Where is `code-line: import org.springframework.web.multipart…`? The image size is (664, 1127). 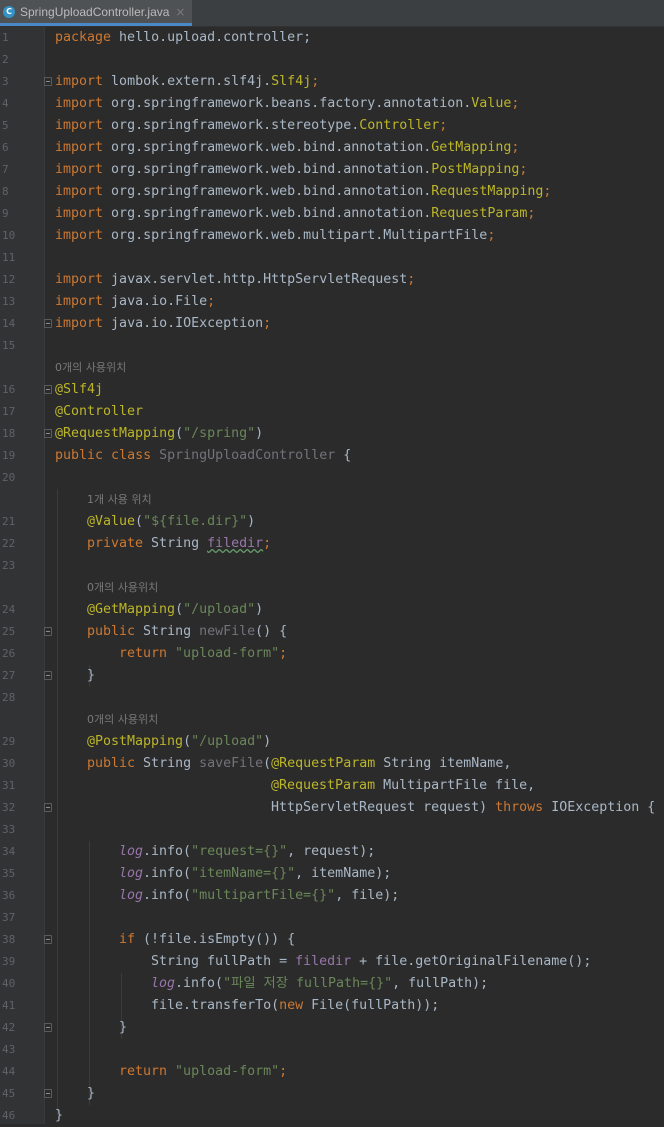 code-line: import org.springframework.web.multipart… is located at coordinates (332, 236).